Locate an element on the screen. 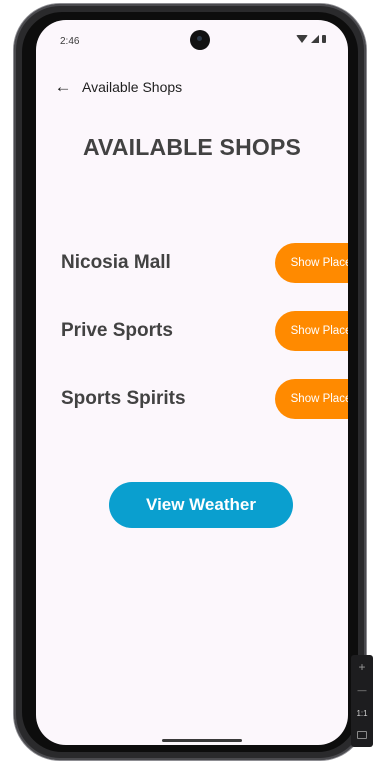 The width and height of the screenshot is (380, 763). fit-screen-button is located at coordinates (362, 735).